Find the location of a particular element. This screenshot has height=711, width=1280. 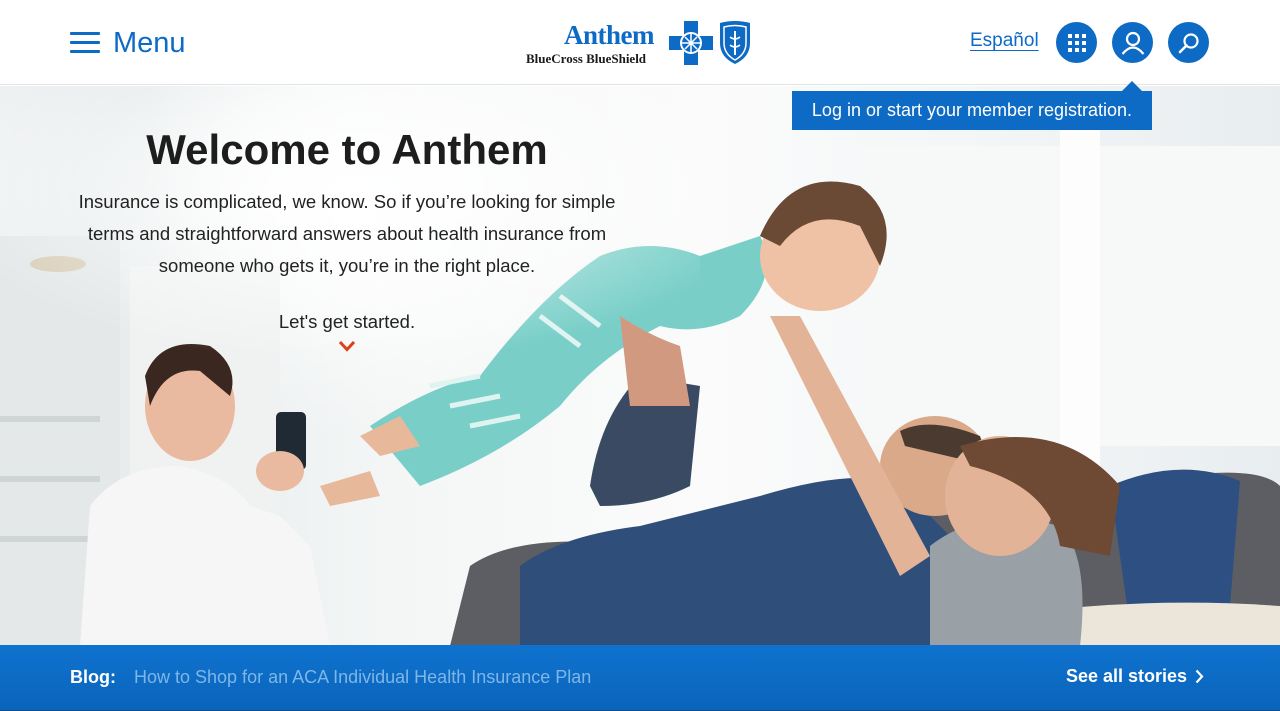

user-account-icon is located at coordinates (1132, 43).